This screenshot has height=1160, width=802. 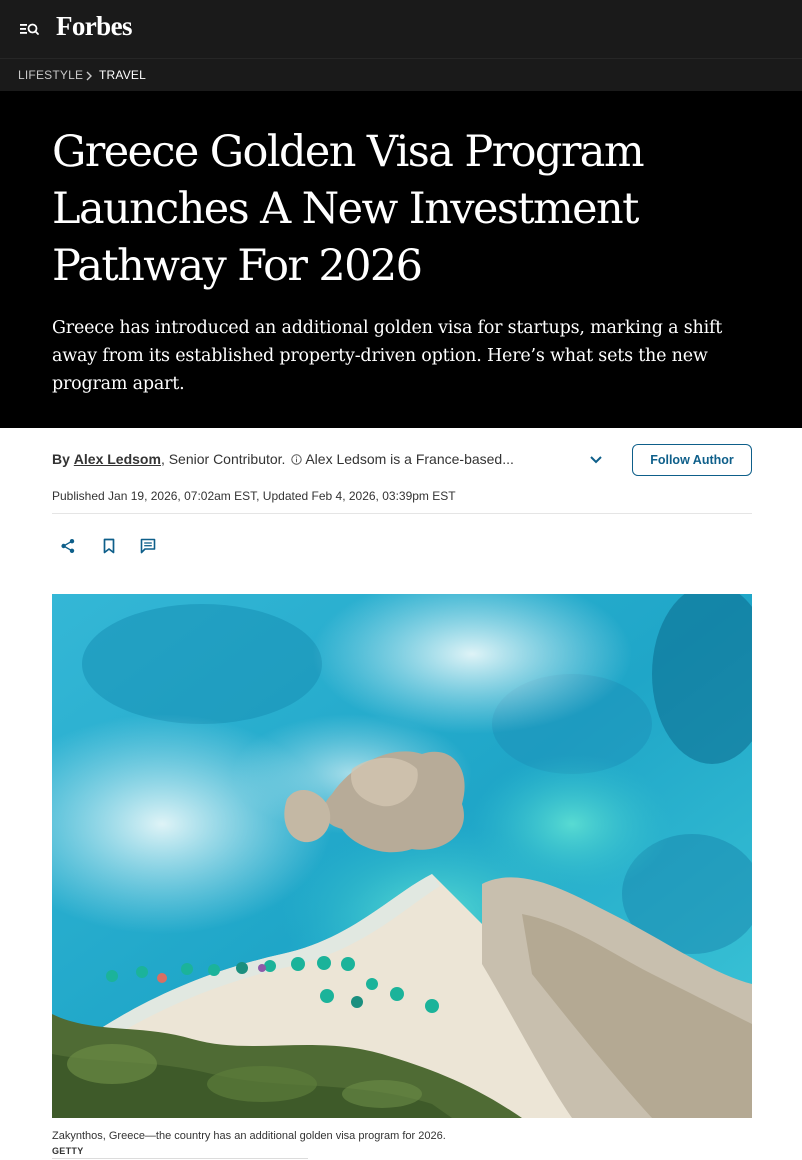 What do you see at coordinates (122, 75) in the screenshot?
I see `breadcrumb-travel: TRAVEL` at bounding box center [122, 75].